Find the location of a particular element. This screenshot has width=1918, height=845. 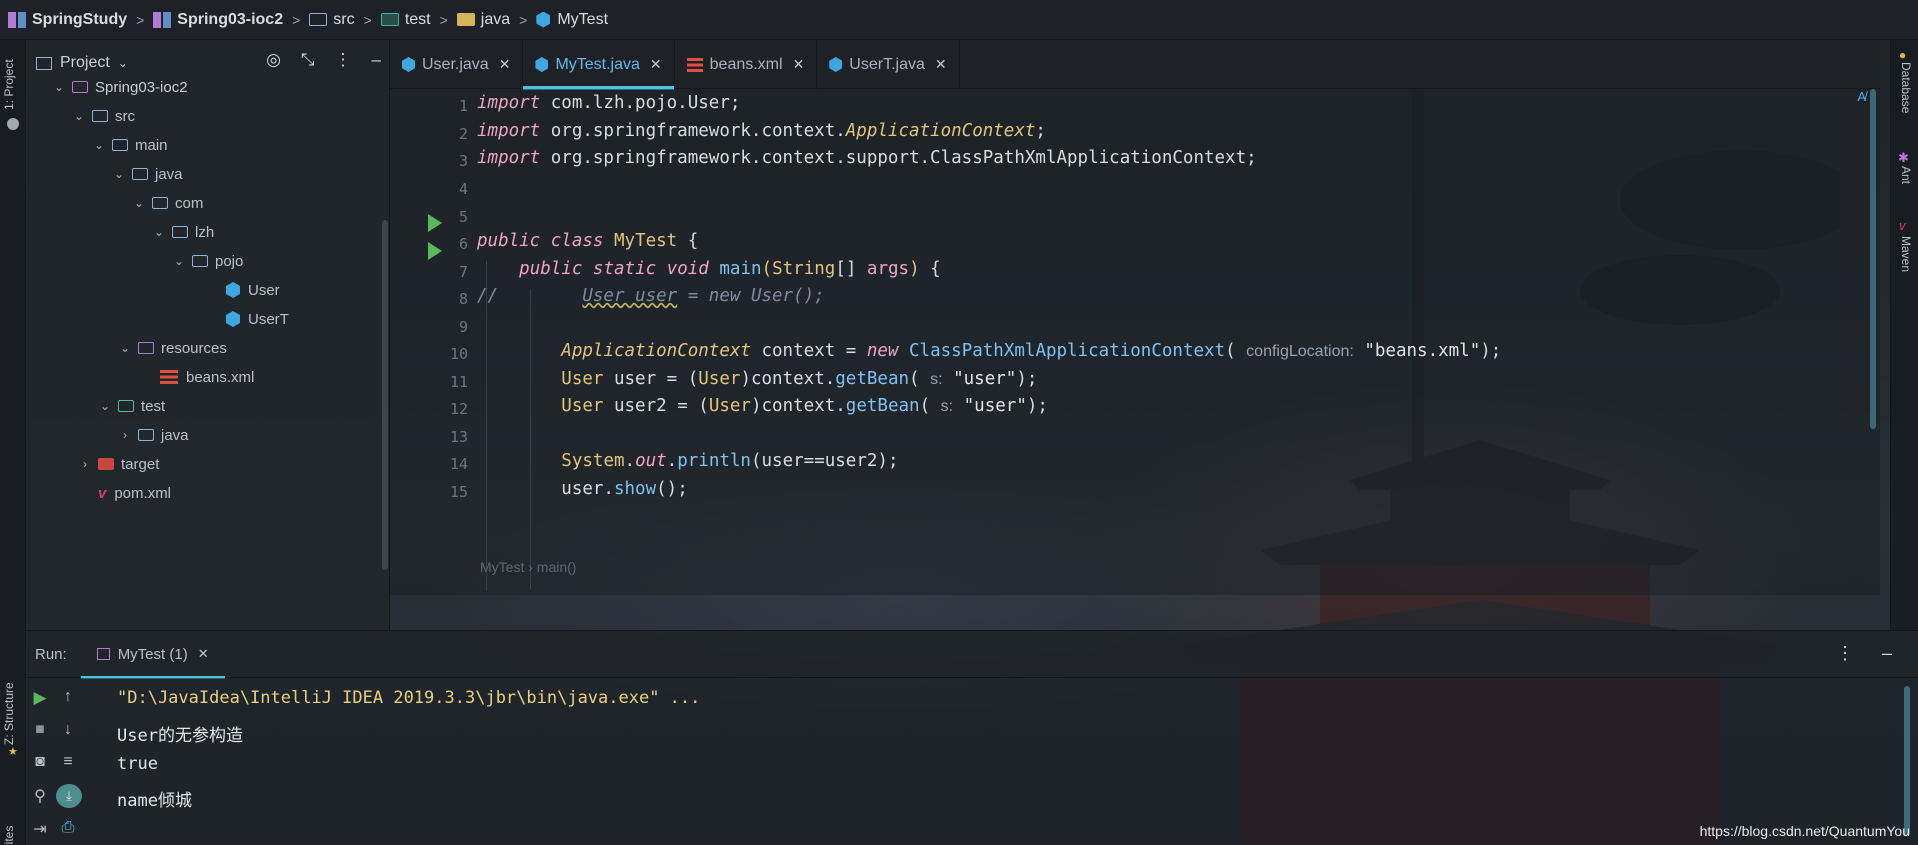

stop-icon: ■ is located at coordinates (40, 730).